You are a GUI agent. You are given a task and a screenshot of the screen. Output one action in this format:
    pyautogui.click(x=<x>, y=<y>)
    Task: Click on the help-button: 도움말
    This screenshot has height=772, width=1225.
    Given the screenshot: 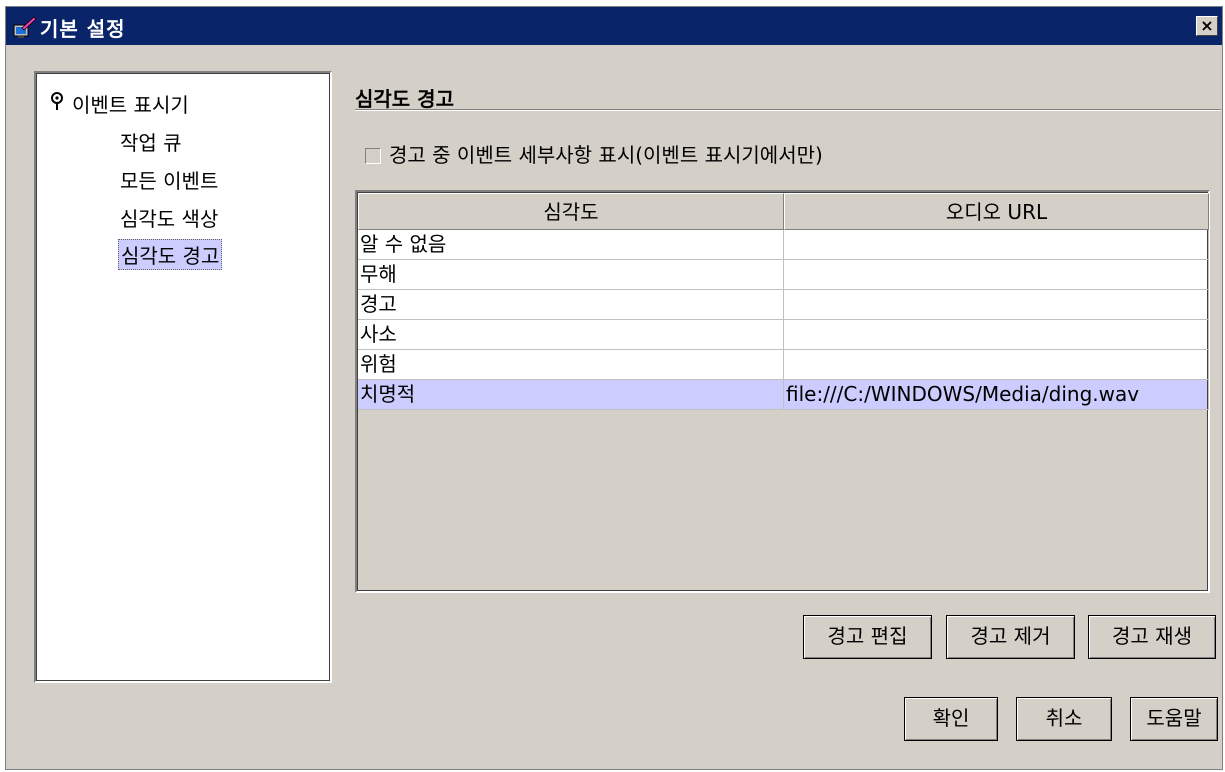 What is the action you would take?
    pyautogui.click(x=1174, y=719)
    